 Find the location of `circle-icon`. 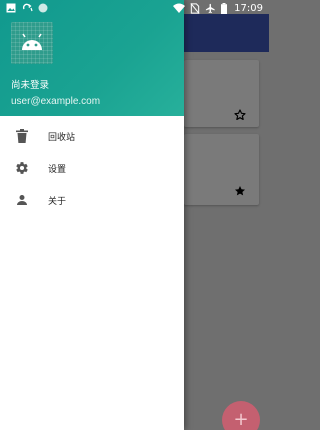

circle-icon is located at coordinates (43, 8).